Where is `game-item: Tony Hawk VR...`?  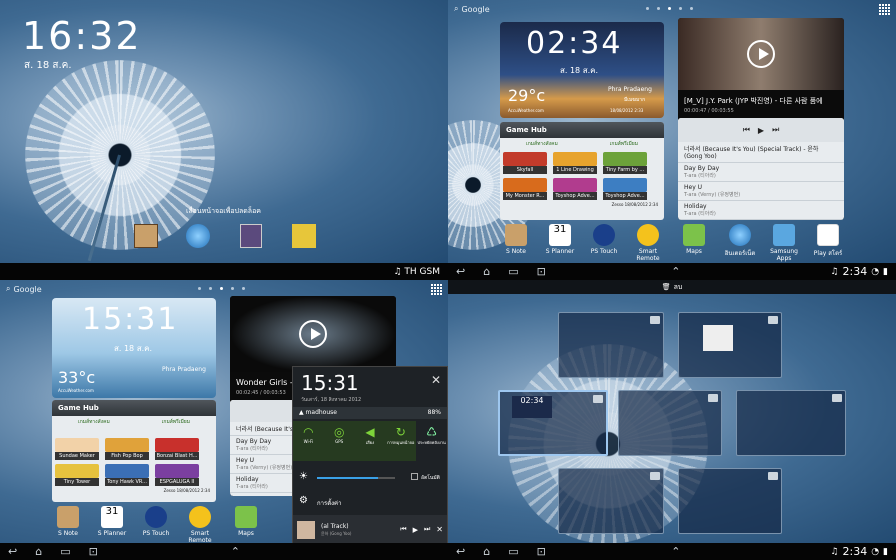 game-item: Tony Hawk VR... is located at coordinates (127, 475).